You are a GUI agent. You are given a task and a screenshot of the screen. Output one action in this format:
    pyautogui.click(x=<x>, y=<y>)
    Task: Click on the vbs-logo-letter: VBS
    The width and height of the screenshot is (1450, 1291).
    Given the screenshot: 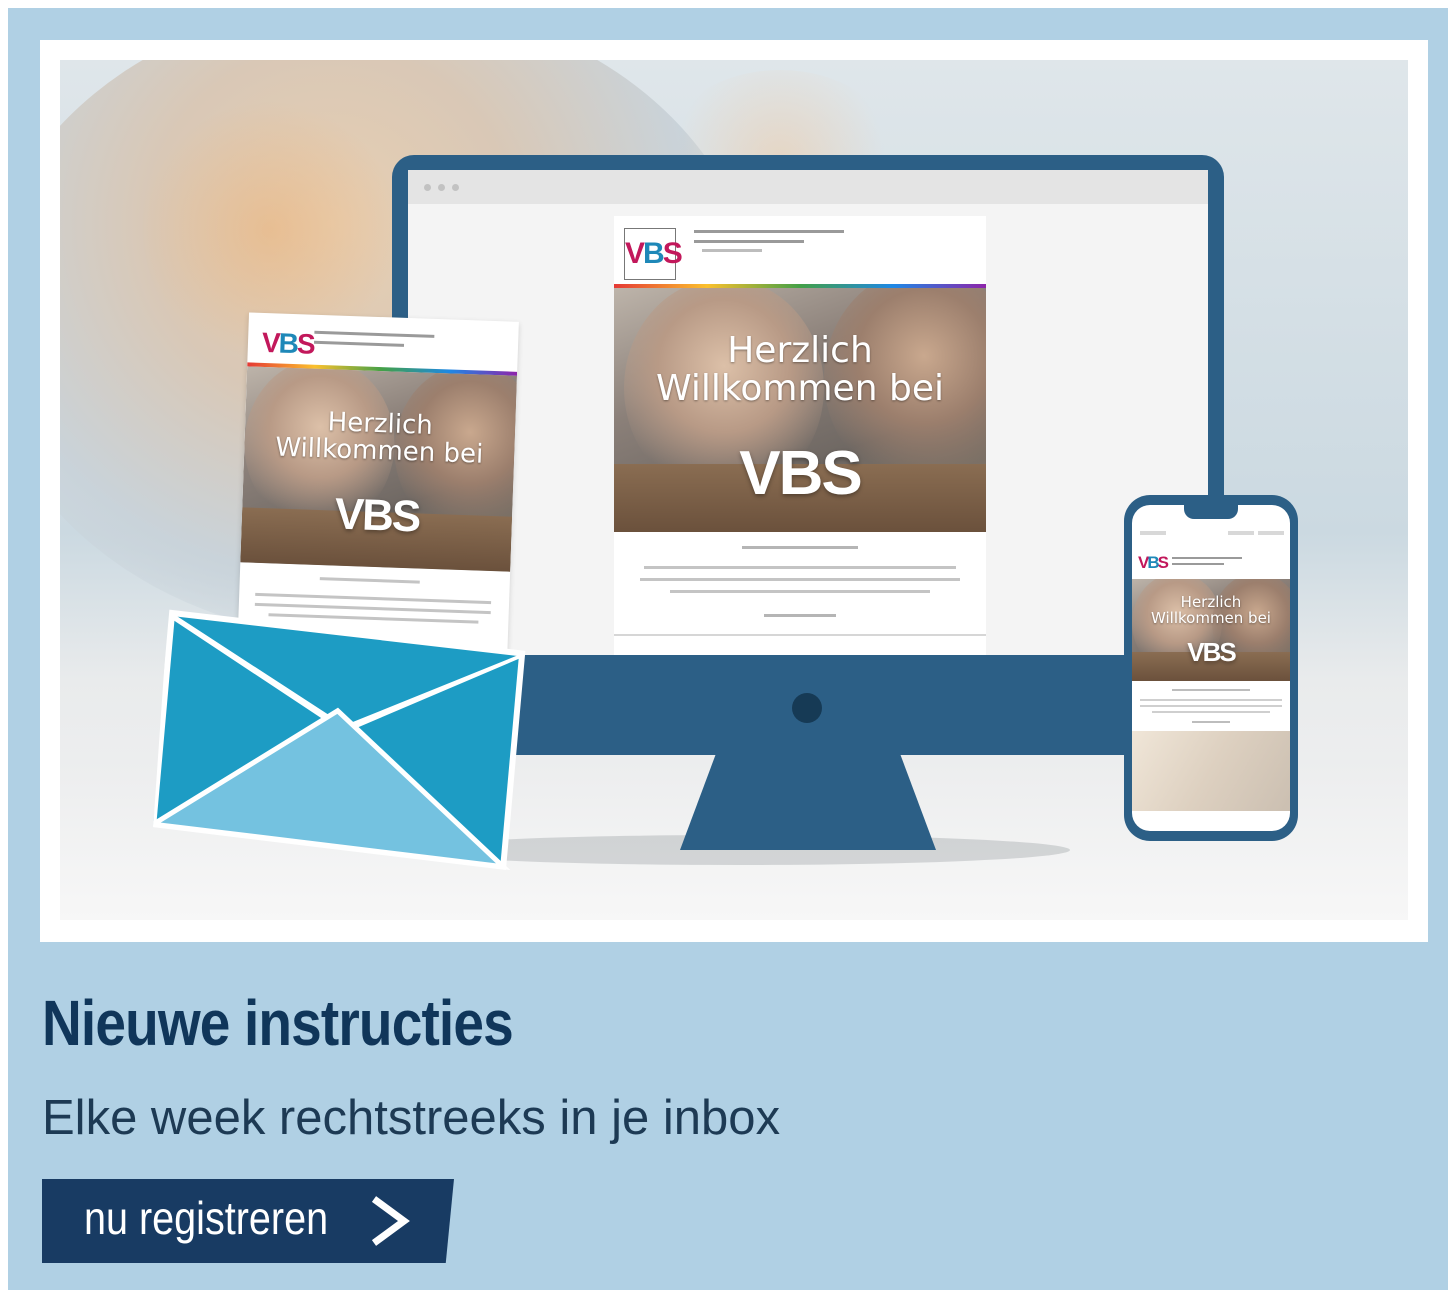 What is the action you would take?
    pyautogui.click(x=288, y=343)
    